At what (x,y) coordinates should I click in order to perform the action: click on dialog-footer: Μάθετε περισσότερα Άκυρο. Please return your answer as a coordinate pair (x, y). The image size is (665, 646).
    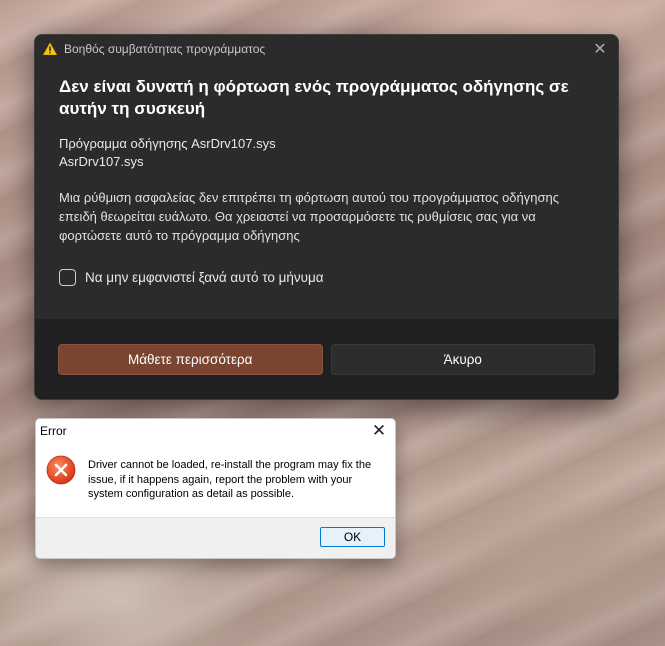
    Looking at the image, I should click on (326, 359).